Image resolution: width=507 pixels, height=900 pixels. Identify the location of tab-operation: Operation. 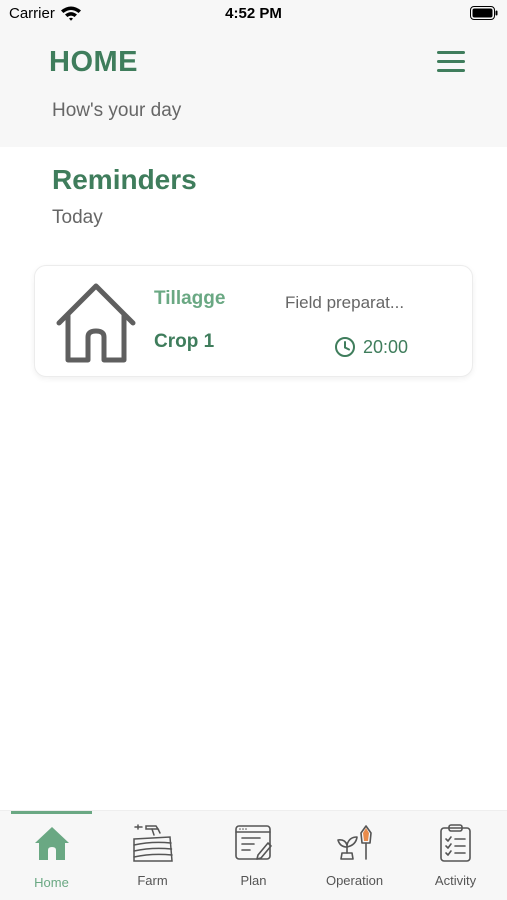
(354, 855).